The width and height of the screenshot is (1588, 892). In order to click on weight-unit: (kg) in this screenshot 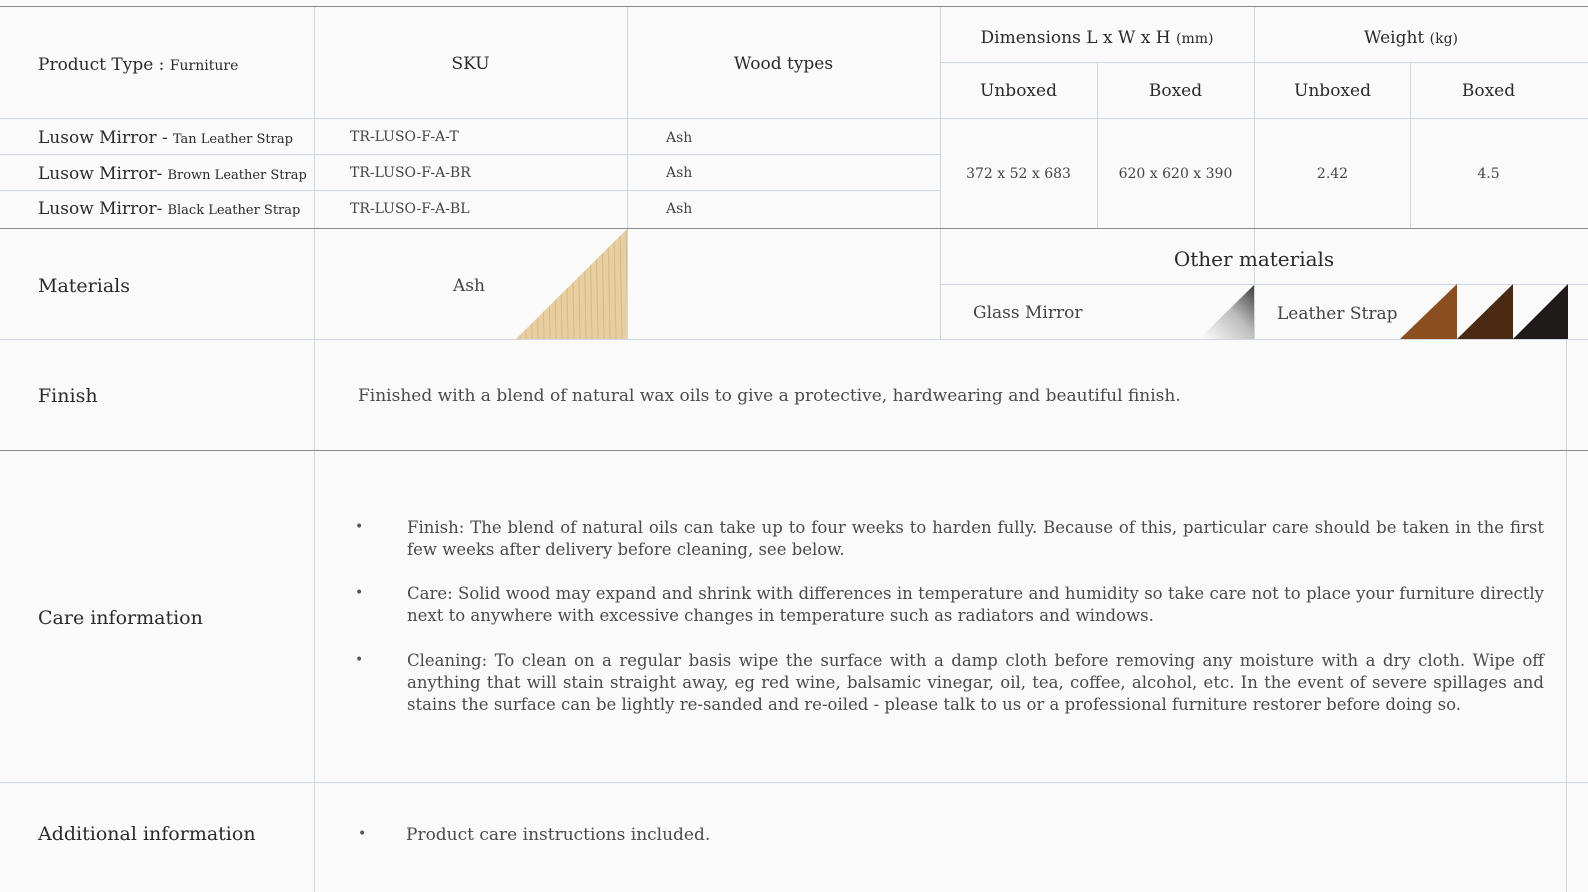, I will do `click(1444, 39)`.